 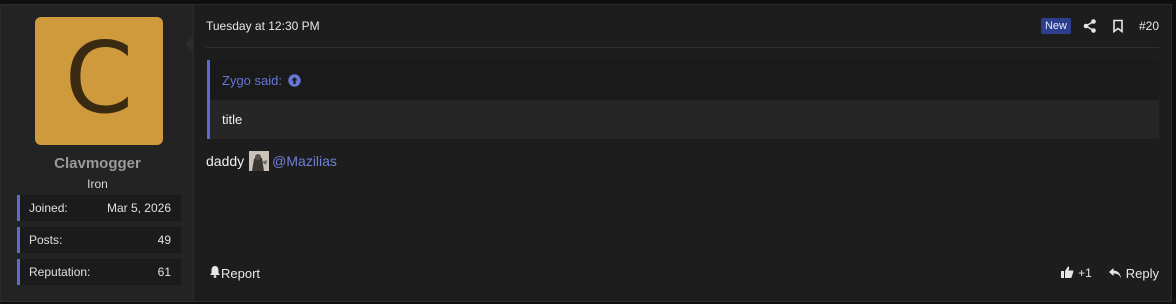 I want to click on like-button: +1, so click(x=1084, y=273).